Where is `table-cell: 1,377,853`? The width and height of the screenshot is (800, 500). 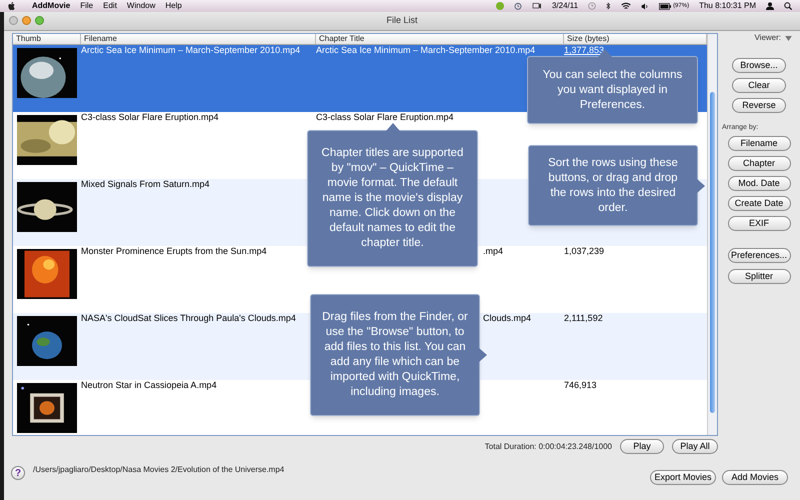
table-cell: 1,377,853 is located at coordinates (584, 50).